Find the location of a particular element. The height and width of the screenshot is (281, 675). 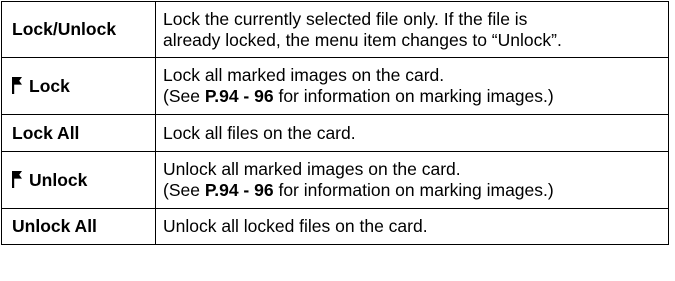

row-label: Lock is located at coordinates (78, 86).